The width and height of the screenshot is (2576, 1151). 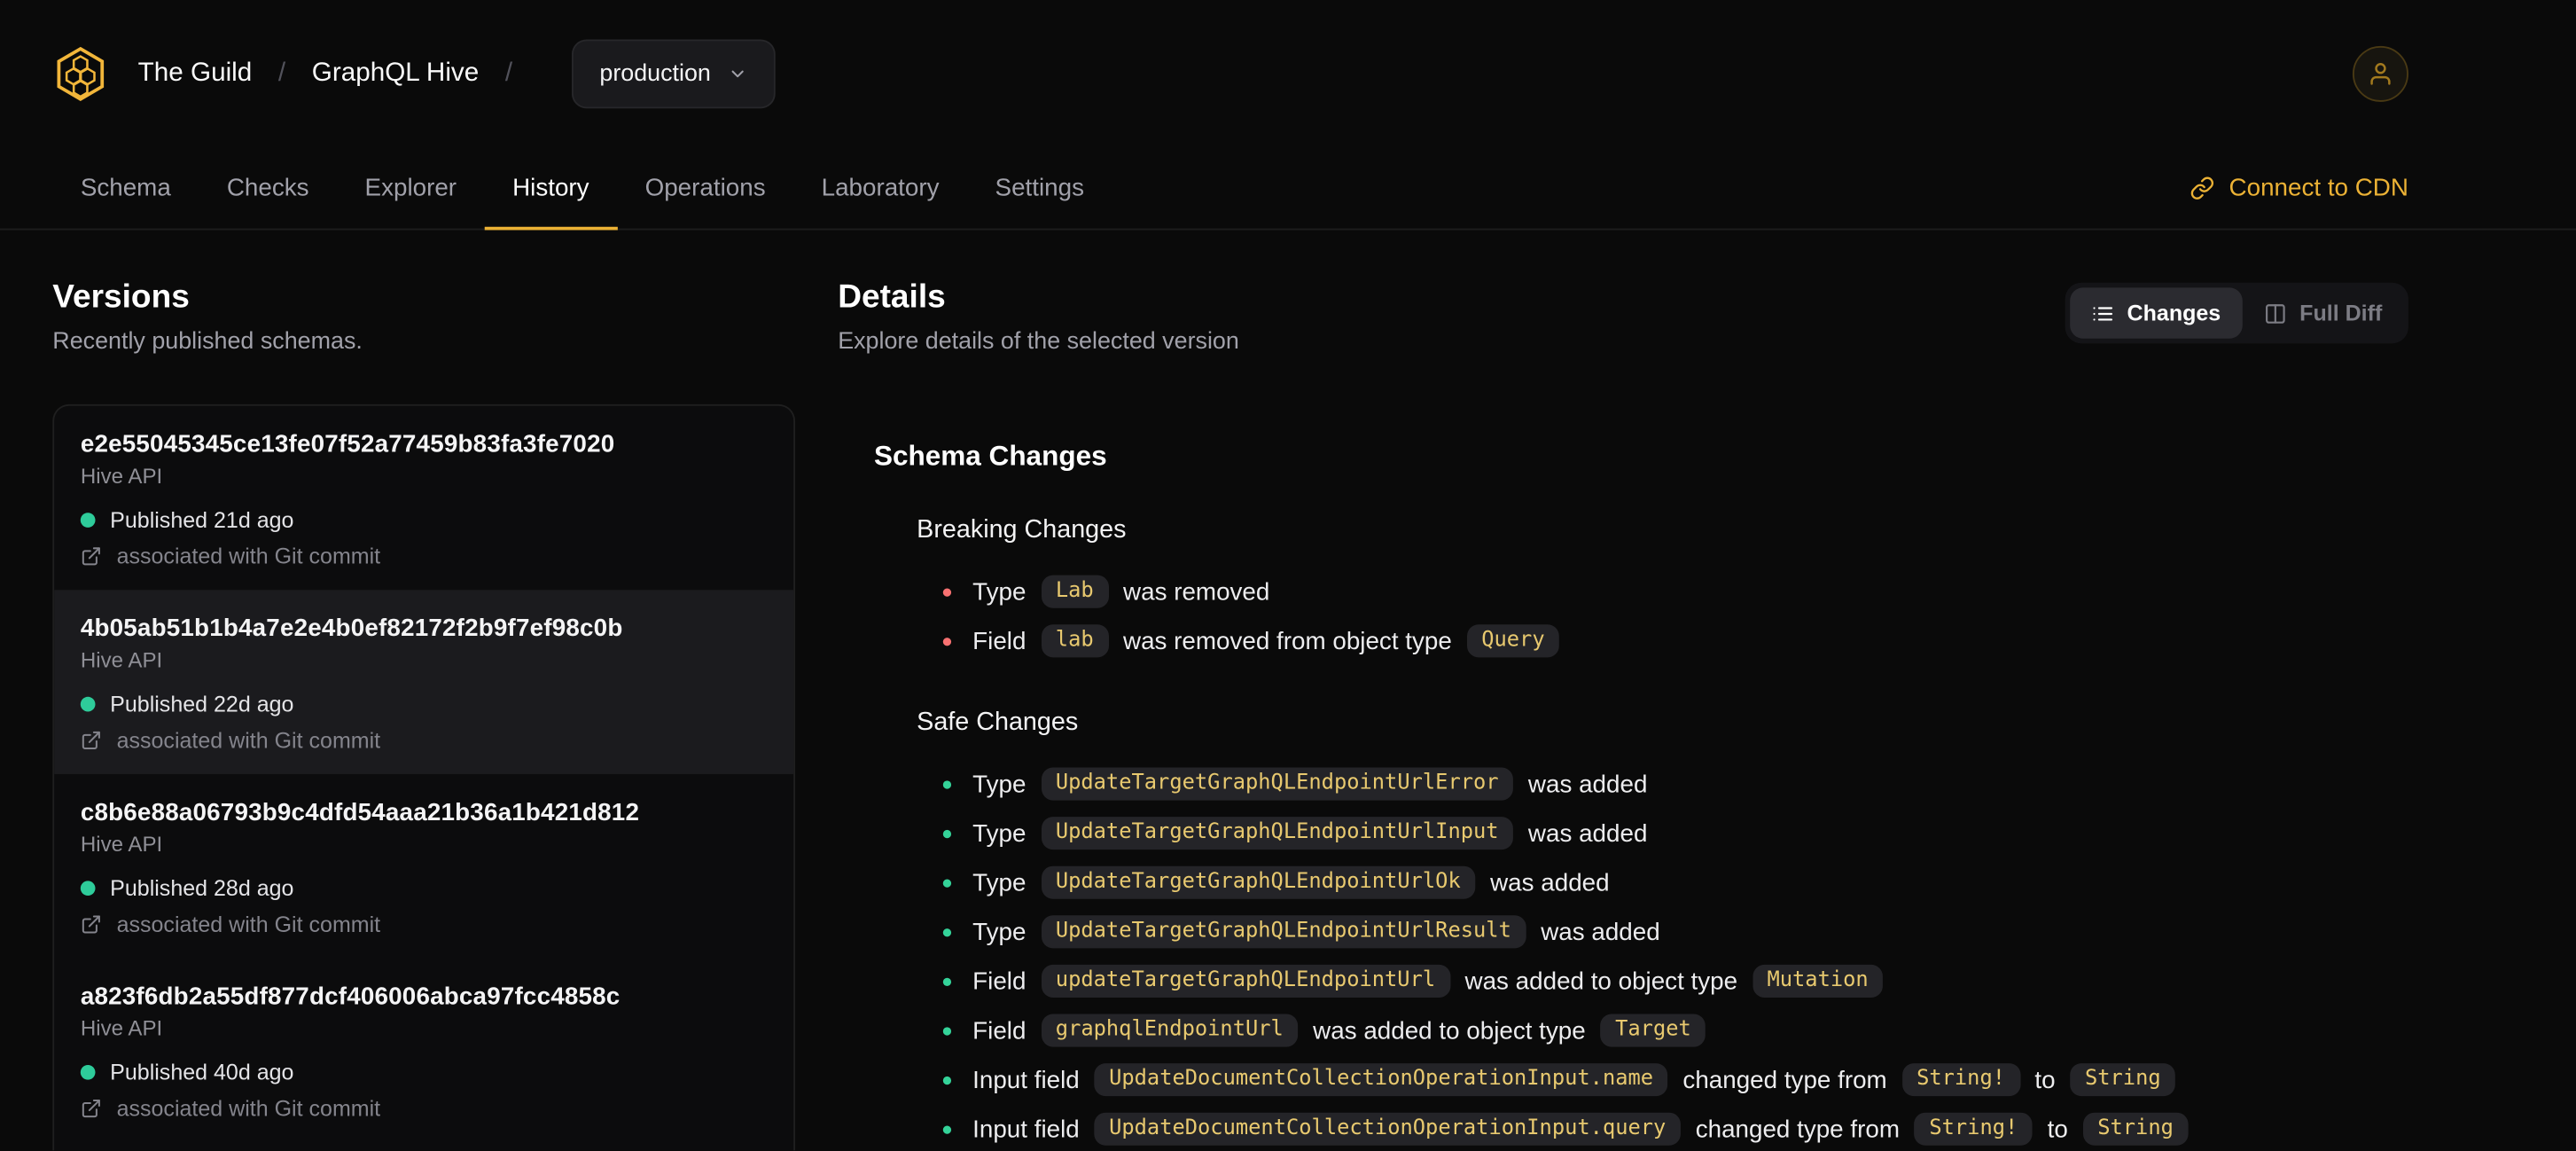 I want to click on versions-subtitle: Recently published schemas., so click(x=207, y=342).